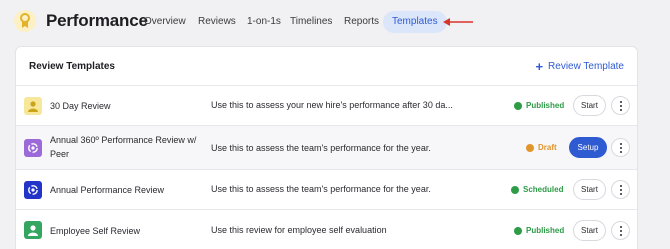 This screenshot has height=249, width=670. Describe the element at coordinates (586, 66) in the screenshot. I see `add-review-template-label: Review Template` at that location.